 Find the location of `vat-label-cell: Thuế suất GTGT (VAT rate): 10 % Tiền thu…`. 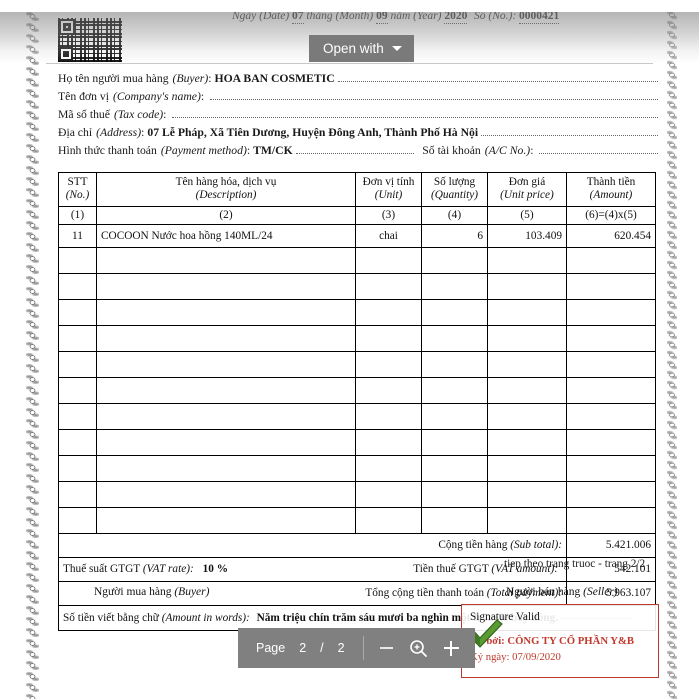

vat-label-cell: Thuế suất GTGT (VAT rate): 10 % Tiền thu… is located at coordinates (312, 569).